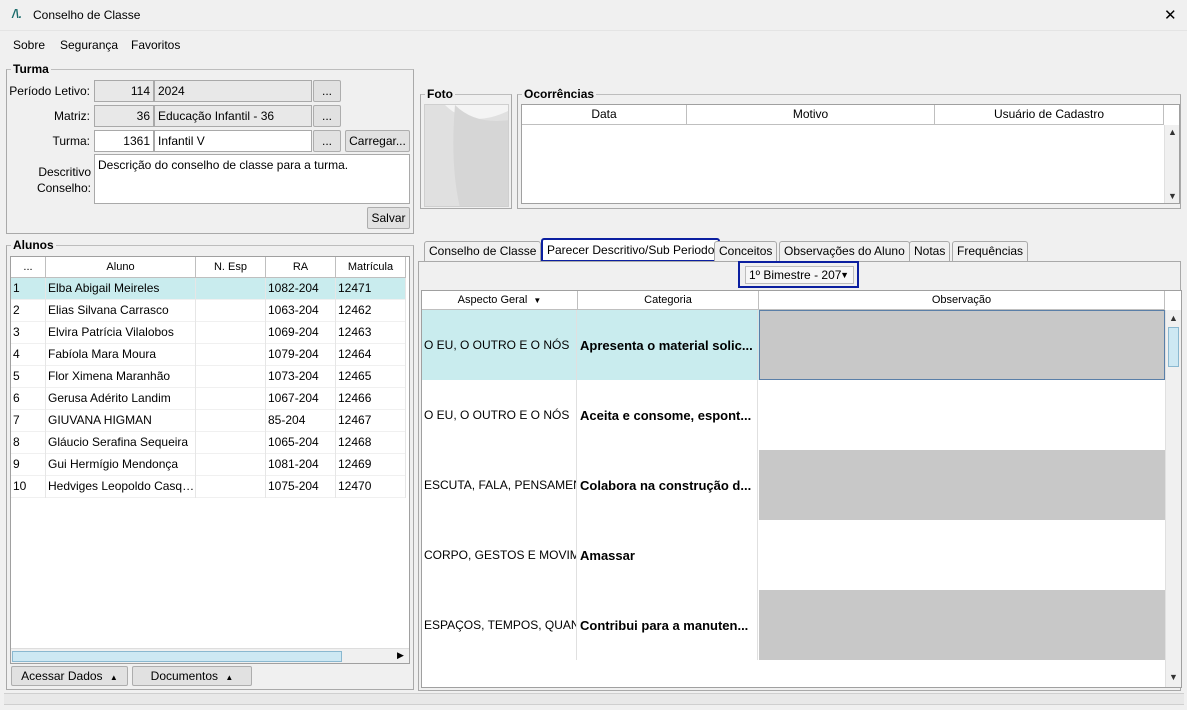 This screenshot has width=1187, height=710. I want to click on cell-mat: 12465, so click(371, 377).